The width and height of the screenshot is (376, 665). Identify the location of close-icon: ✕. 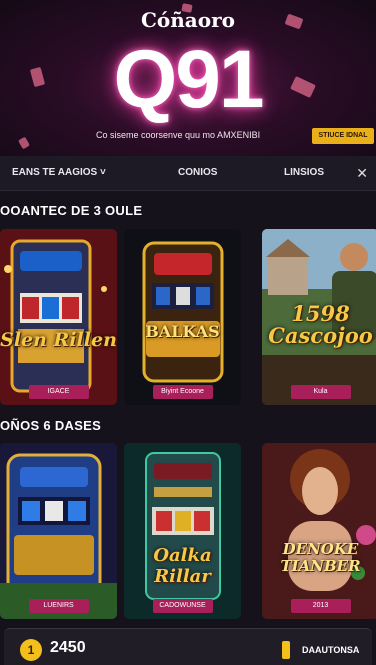
(362, 173).